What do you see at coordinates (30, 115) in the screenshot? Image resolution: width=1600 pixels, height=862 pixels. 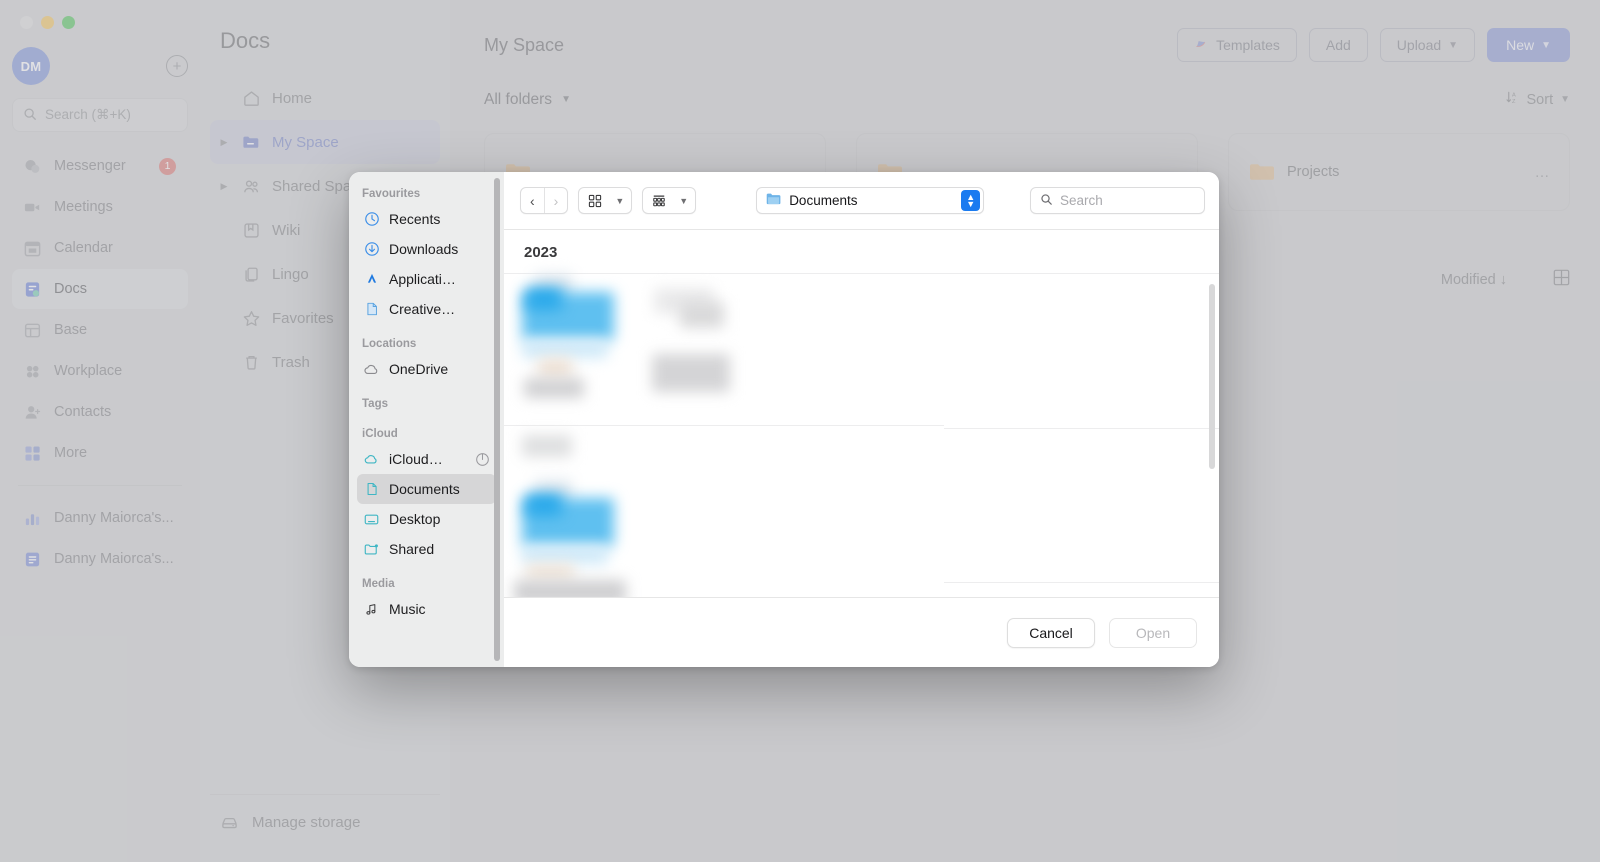 I see `search-icon` at bounding box center [30, 115].